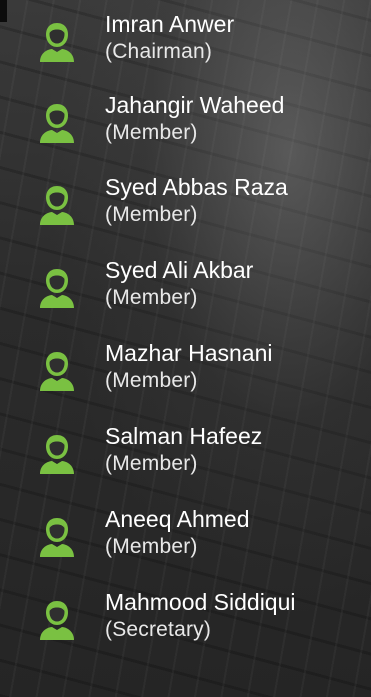 This screenshot has height=697, width=371. I want to click on member-item: Syed Ali Akbar (Member), so click(185, 295).